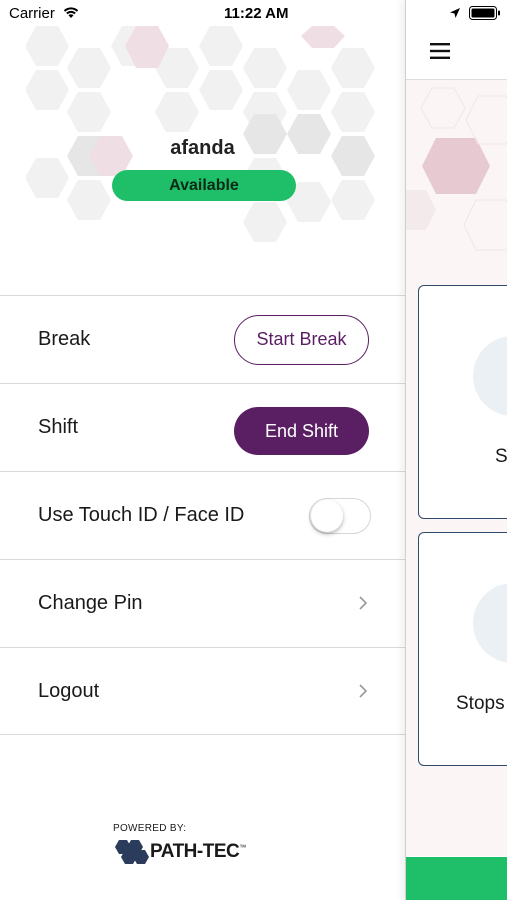 The width and height of the screenshot is (507, 900). I want to click on bottom-action-bar, so click(456, 878).